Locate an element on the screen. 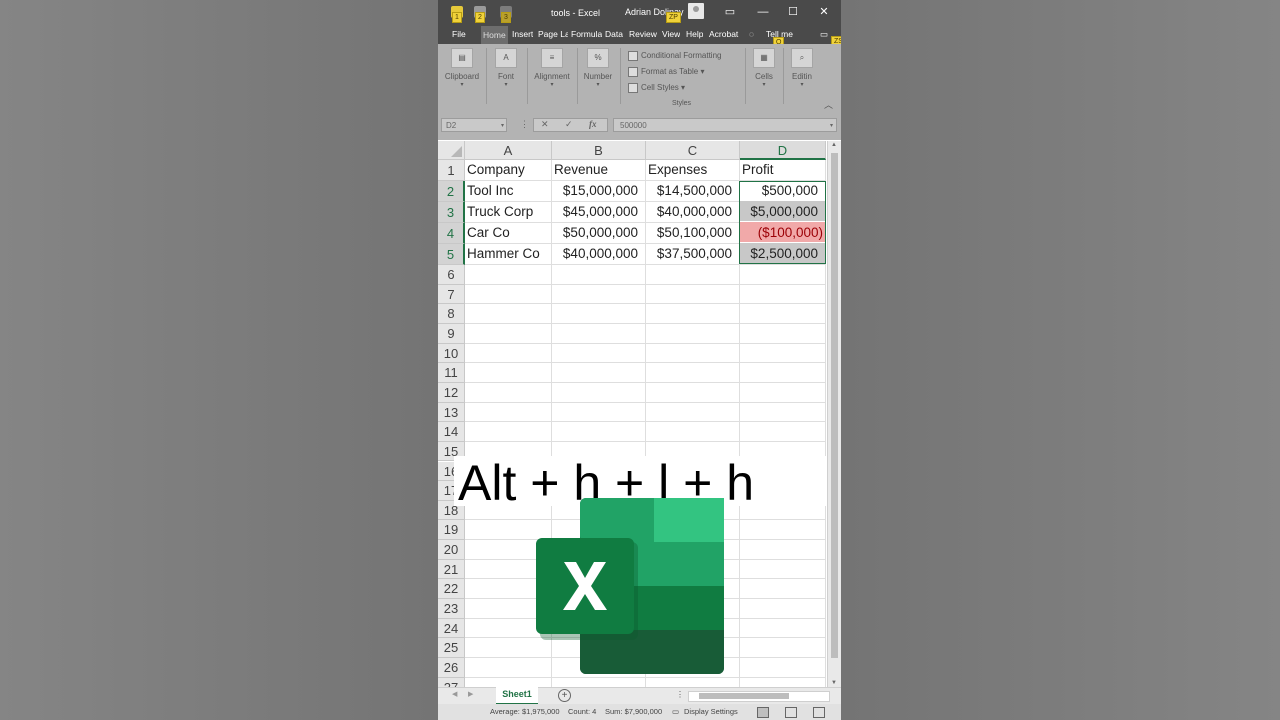  next-sheet-icon: ▶ is located at coordinates (470, 694).